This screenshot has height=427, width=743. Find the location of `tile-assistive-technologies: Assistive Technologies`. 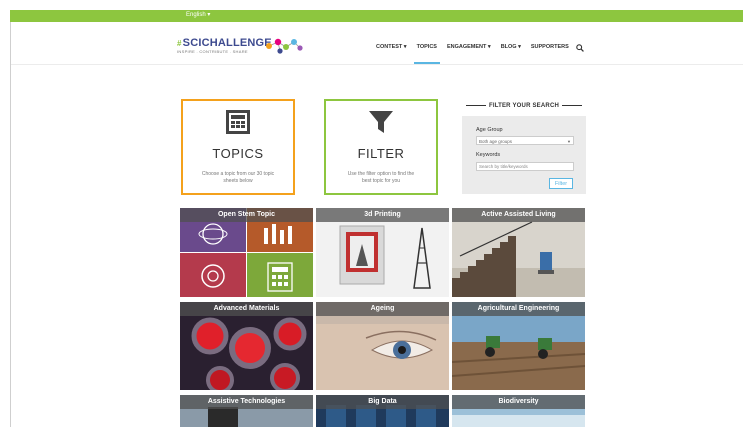

tile-assistive-technologies: Assistive Technologies is located at coordinates (246, 411).